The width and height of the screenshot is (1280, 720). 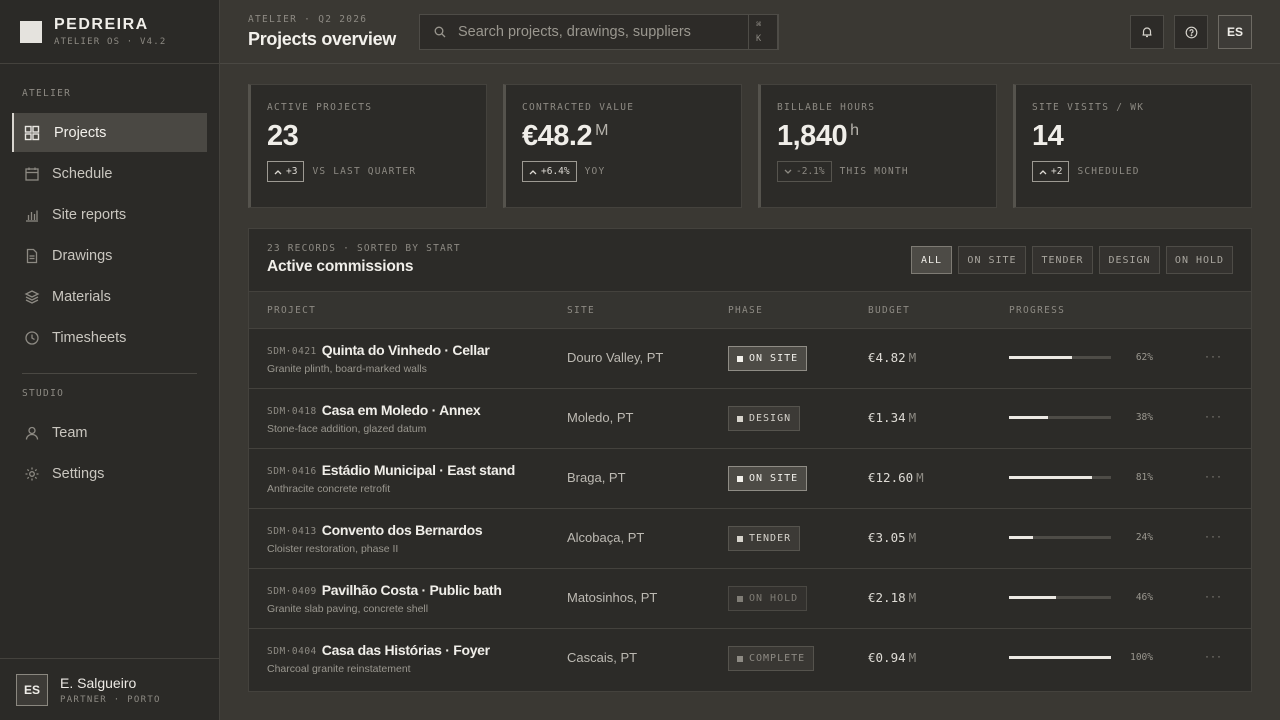 I want to click on user-role: PARTNER · PORTO, so click(x=110, y=699).